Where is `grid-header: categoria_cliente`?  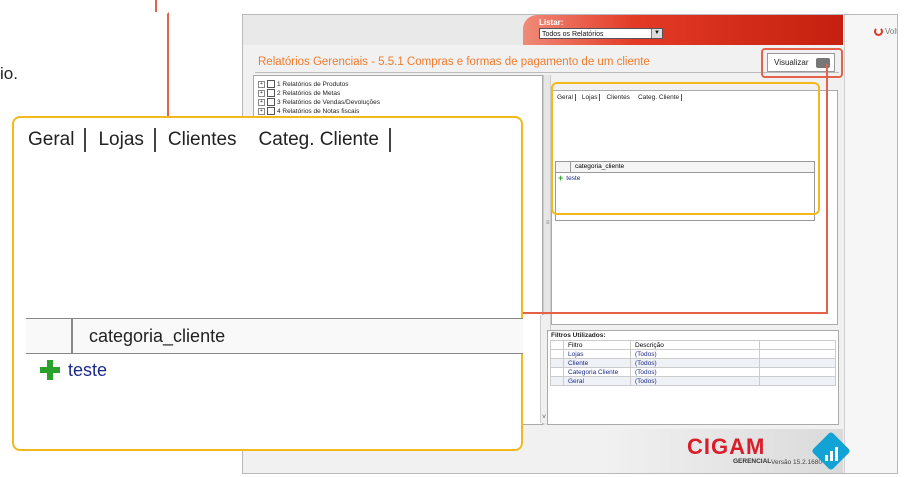
grid-header: categoria_cliente is located at coordinates (274, 336).